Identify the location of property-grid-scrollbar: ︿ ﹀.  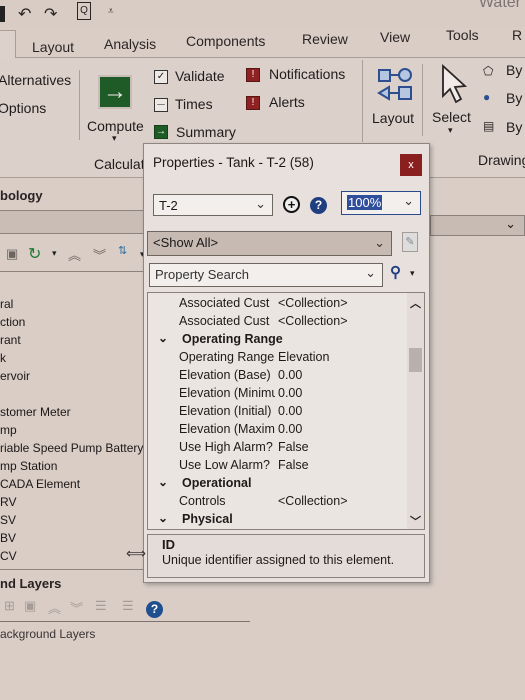
(415, 411).